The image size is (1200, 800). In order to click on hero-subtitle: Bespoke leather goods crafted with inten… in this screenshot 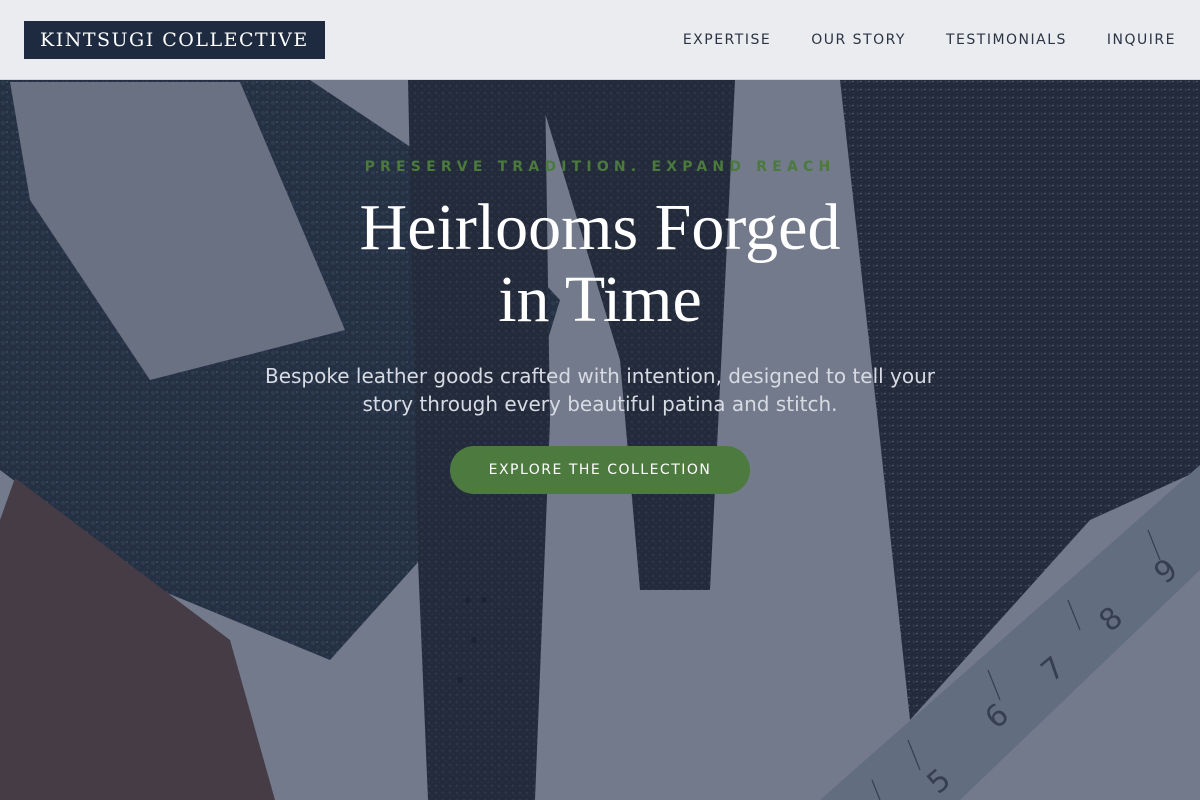, I will do `click(600, 390)`.